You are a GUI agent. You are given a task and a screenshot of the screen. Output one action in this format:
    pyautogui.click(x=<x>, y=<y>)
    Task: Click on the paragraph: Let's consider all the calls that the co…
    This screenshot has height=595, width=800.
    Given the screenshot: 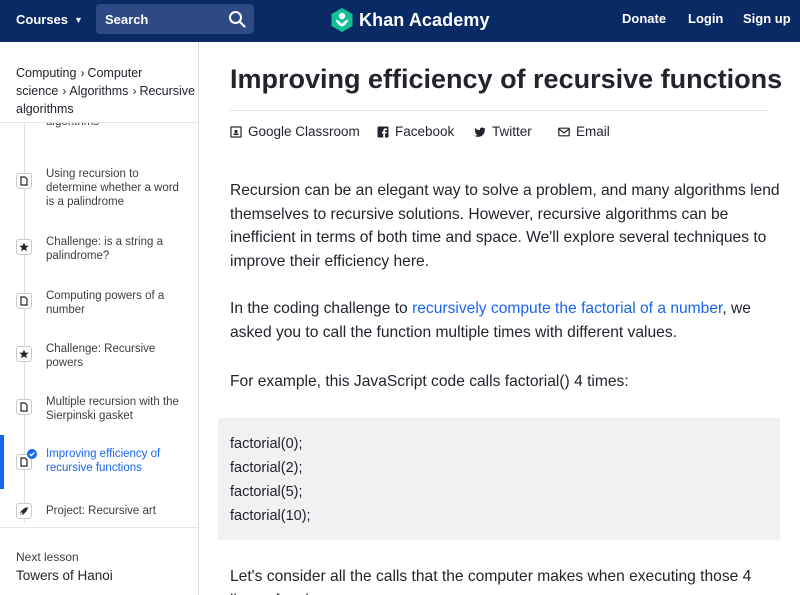 What is the action you would take?
    pyautogui.click(x=491, y=581)
    